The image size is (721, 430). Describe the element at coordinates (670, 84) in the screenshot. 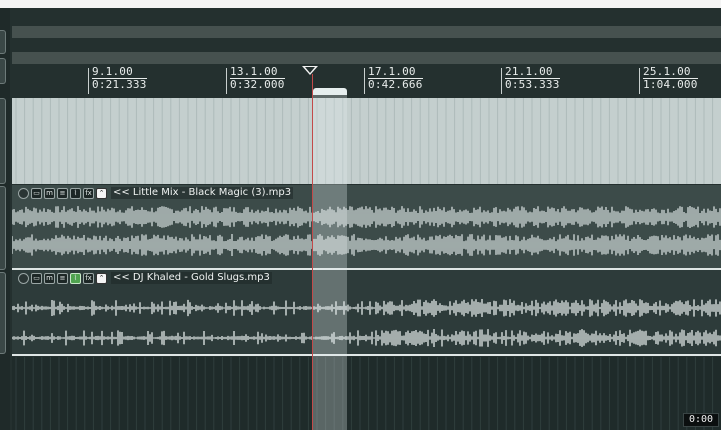

I see `time-label: 1:04.000` at that location.